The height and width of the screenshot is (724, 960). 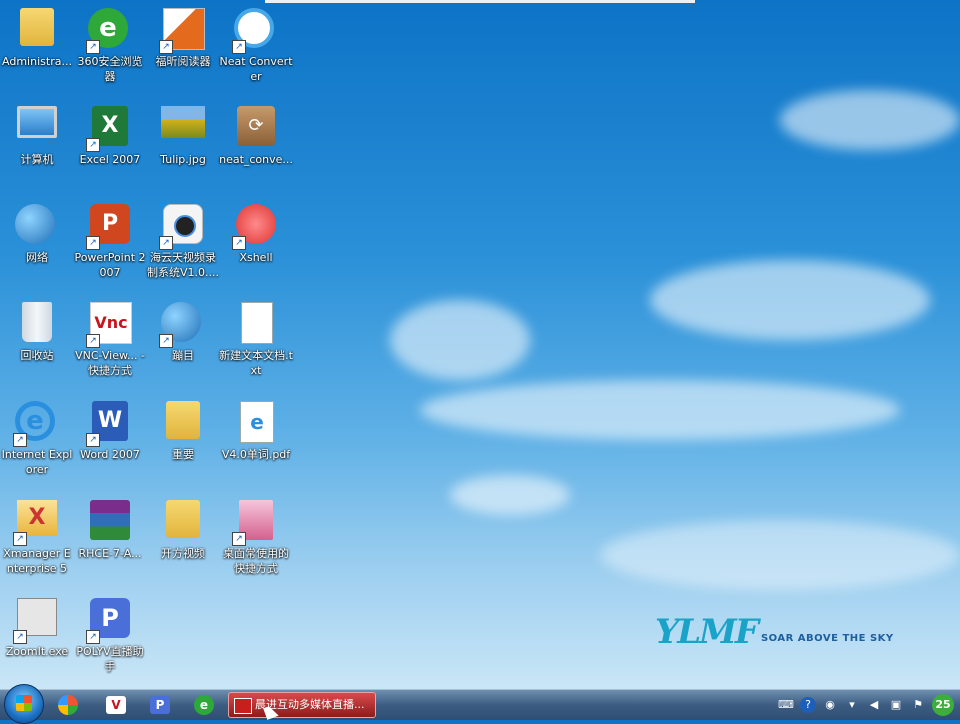 What do you see at coordinates (68, 705) in the screenshot?
I see `color-app-icon` at bounding box center [68, 705].